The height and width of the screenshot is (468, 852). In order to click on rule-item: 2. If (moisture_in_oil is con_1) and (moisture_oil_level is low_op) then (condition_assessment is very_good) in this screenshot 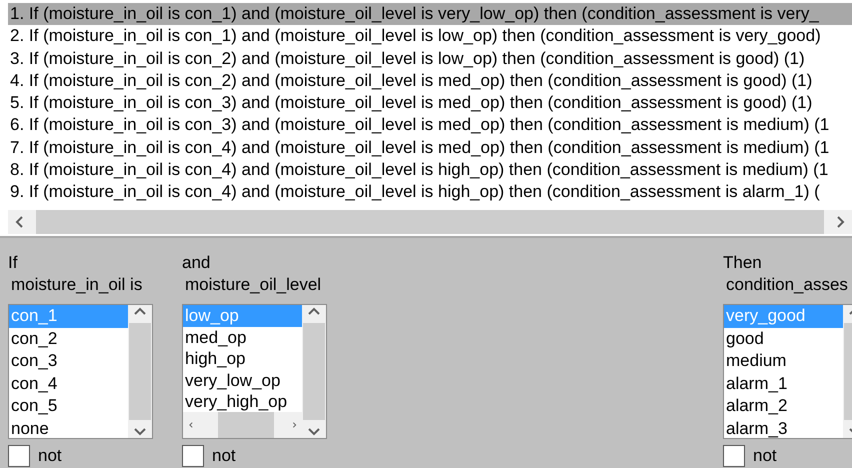, I will do `click(430, 36)`.